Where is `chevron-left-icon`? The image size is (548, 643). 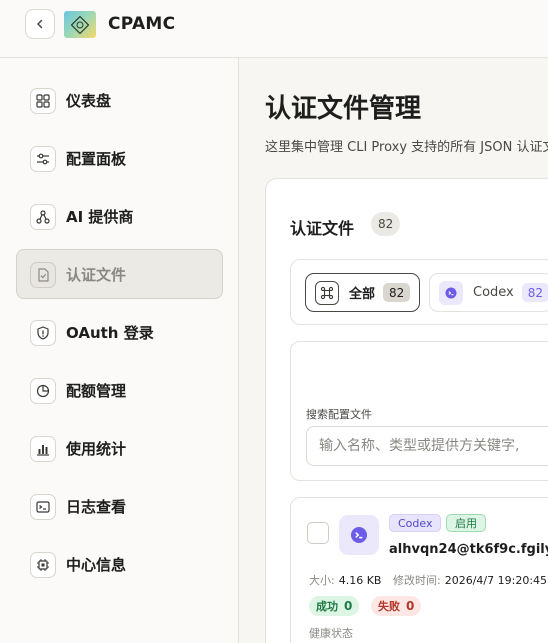
chevron-left-icon is located at coordinates (40, 24).